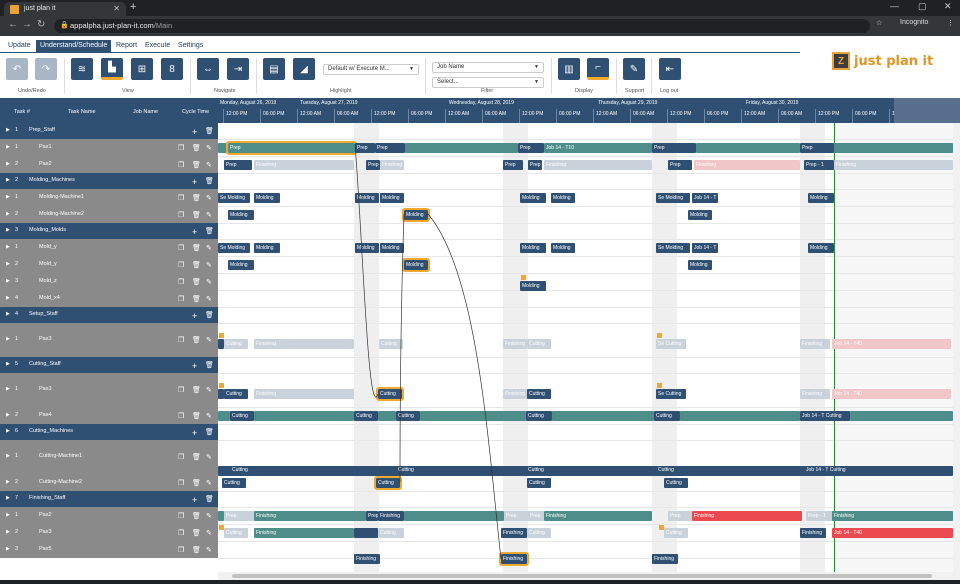 This screenshot has height=584, width=960. What do you see at coordinates (109, 181) in the screenshot?
I see `resource-group-row: ▶ 2 Molding_Machines + 🗑` at bounding box center [109, 181].